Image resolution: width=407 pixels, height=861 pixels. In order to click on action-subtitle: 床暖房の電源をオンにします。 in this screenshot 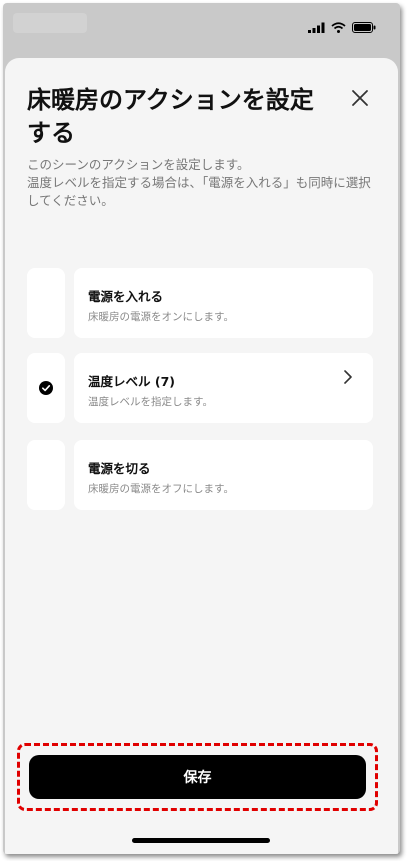, I will do `click(161, 317)`.